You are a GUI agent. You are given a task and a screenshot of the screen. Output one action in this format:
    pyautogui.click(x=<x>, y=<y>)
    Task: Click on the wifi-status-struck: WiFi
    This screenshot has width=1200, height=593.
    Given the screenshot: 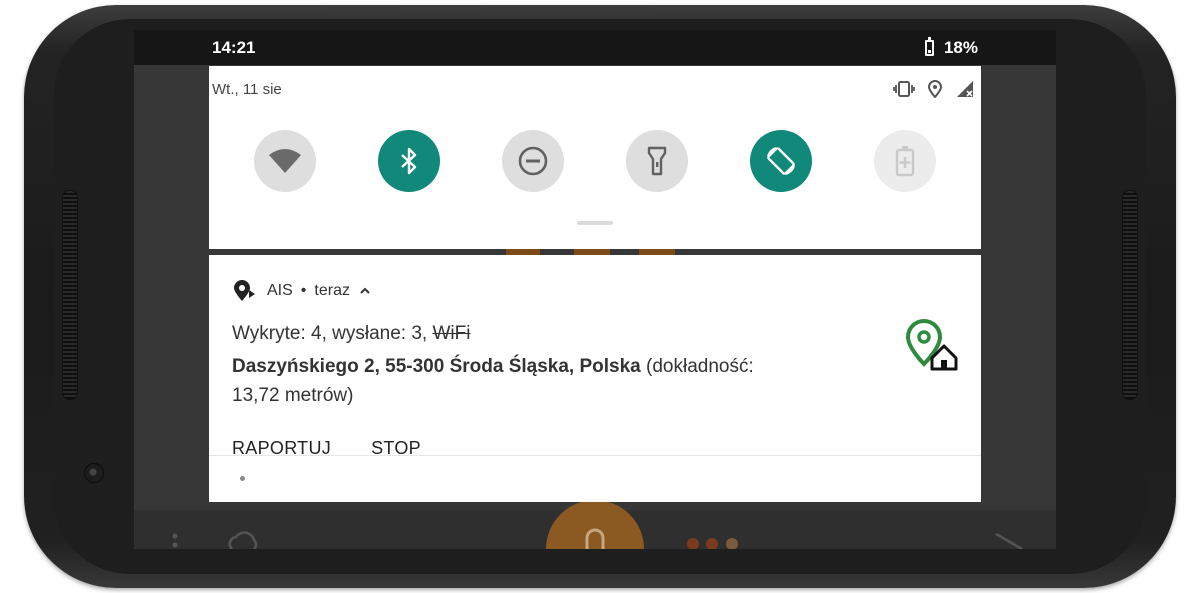 What is the action you would take?
    pyautogui.click(x=451, y=333)
    